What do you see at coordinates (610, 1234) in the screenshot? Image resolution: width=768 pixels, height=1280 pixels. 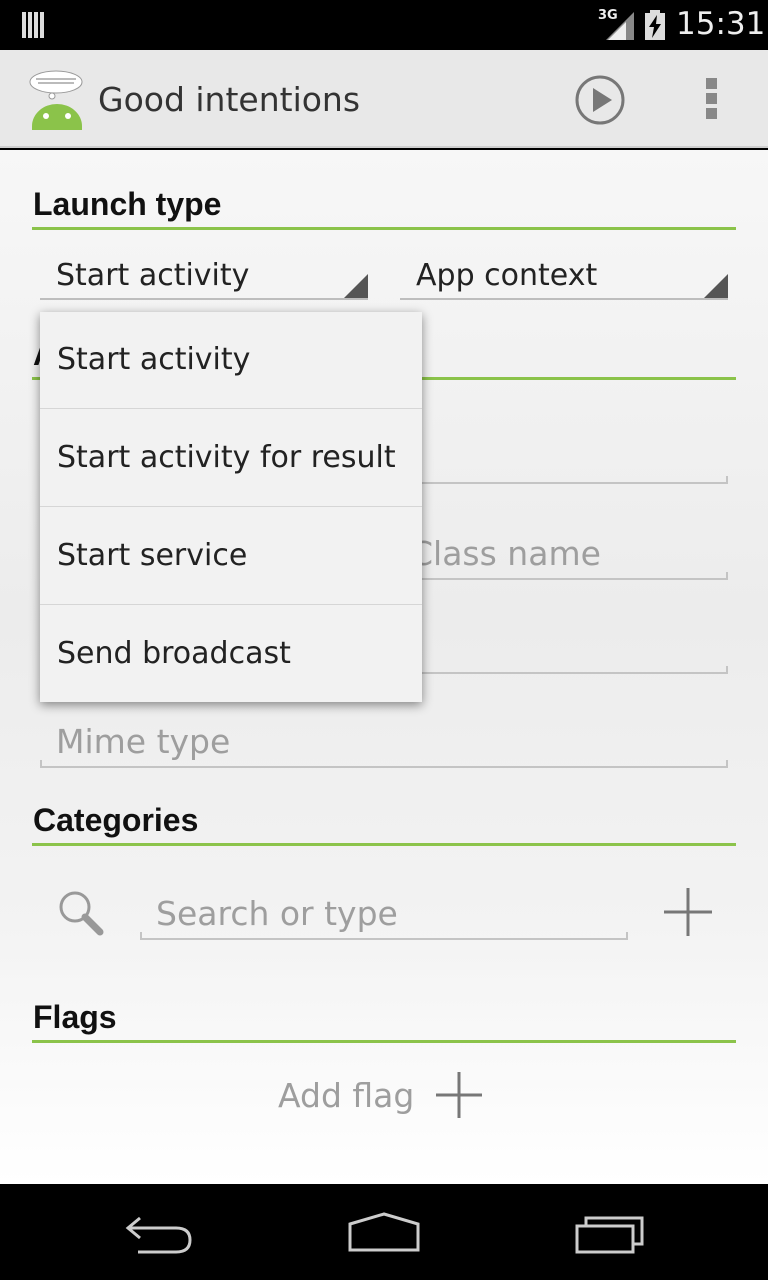 I see `recent-apps-icon` at bounding box center [610, 1234].